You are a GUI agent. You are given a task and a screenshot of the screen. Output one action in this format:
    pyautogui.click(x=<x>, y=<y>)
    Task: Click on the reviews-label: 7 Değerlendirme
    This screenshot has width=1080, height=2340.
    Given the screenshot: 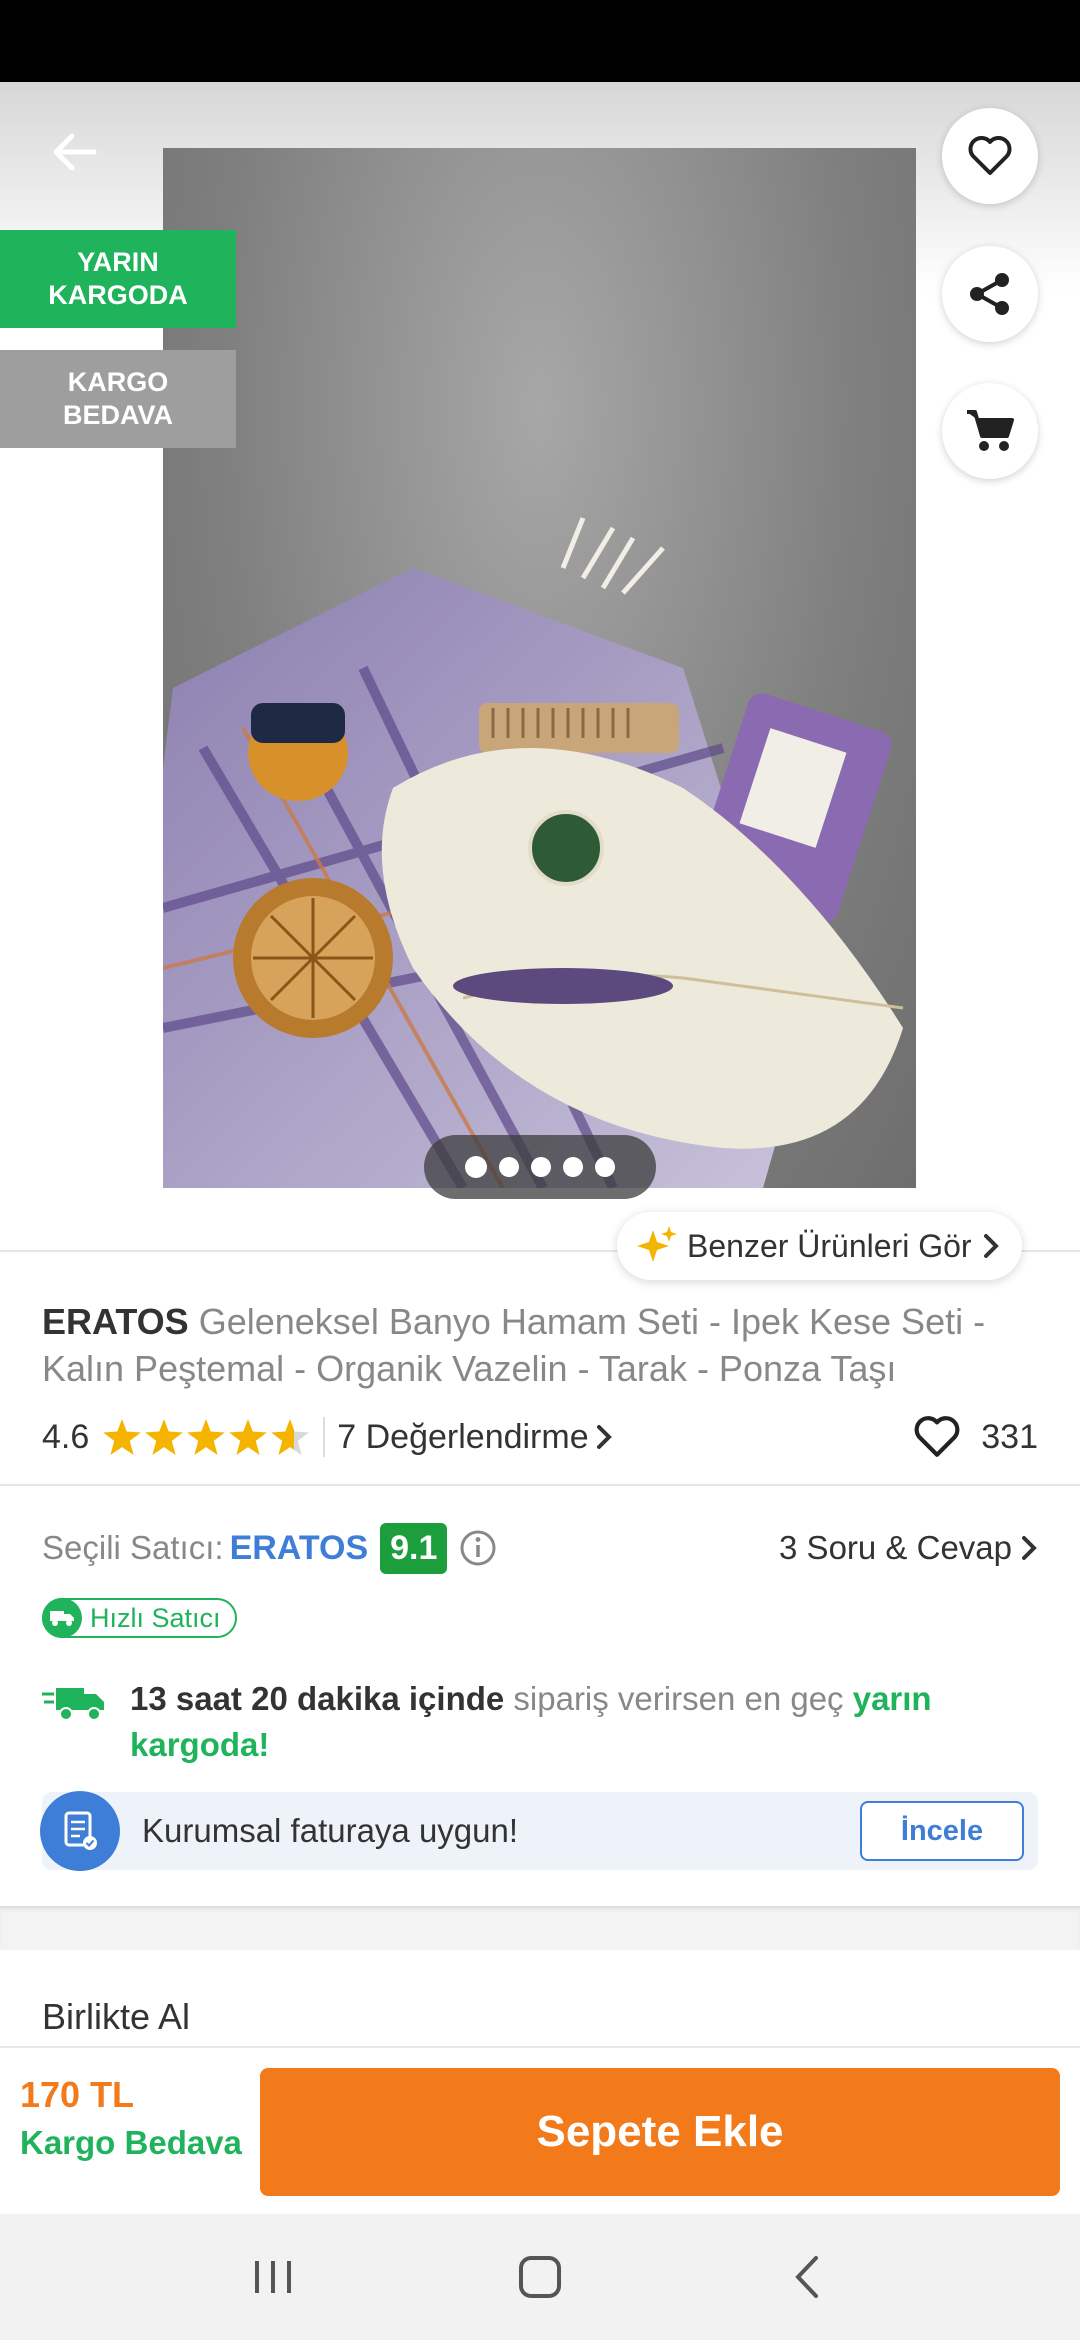 What is the action you would take?
    pyautogui.click(x=463, y=1436)
    